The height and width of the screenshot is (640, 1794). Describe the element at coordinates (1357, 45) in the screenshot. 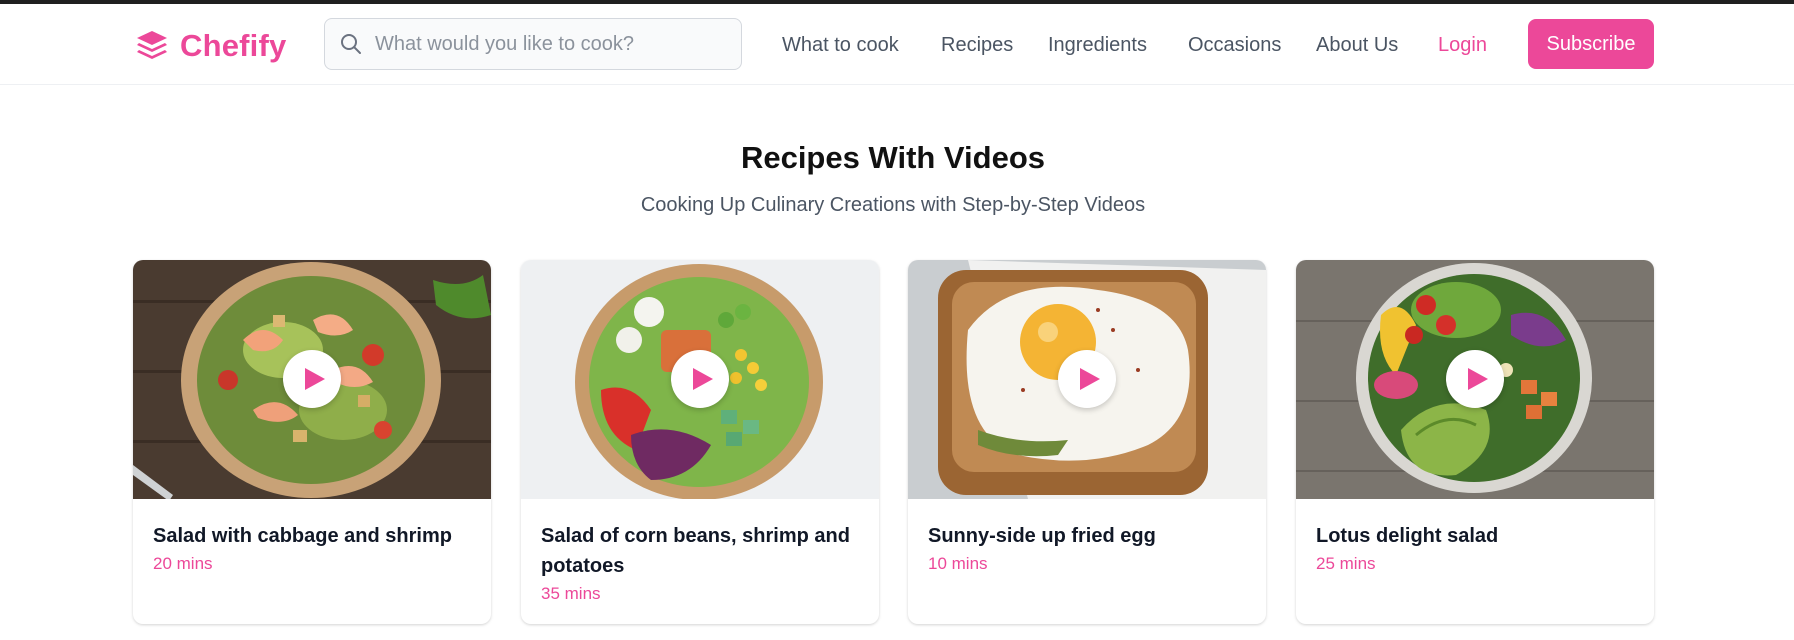

I see `nav-about-us: About Us` at that location.